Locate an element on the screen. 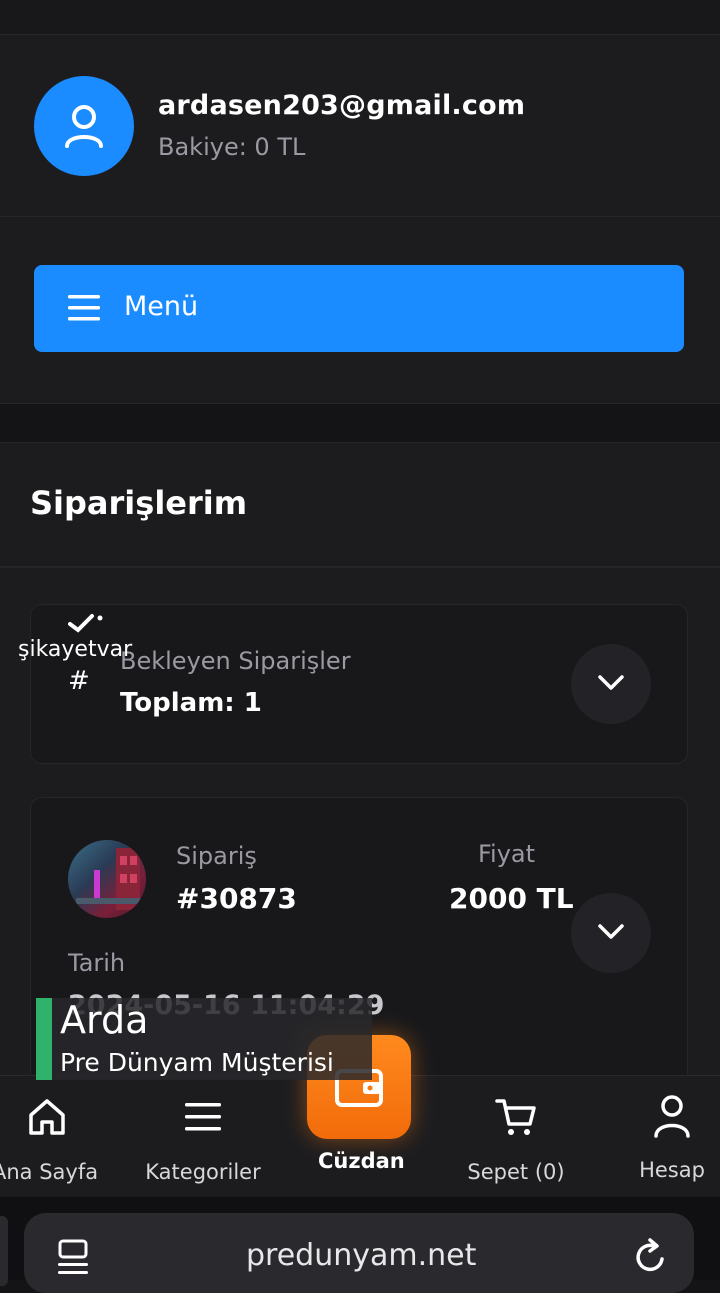 The width and height of the screenshot is (720, 1293). expand-order-button is located at coordinates (611, 933).